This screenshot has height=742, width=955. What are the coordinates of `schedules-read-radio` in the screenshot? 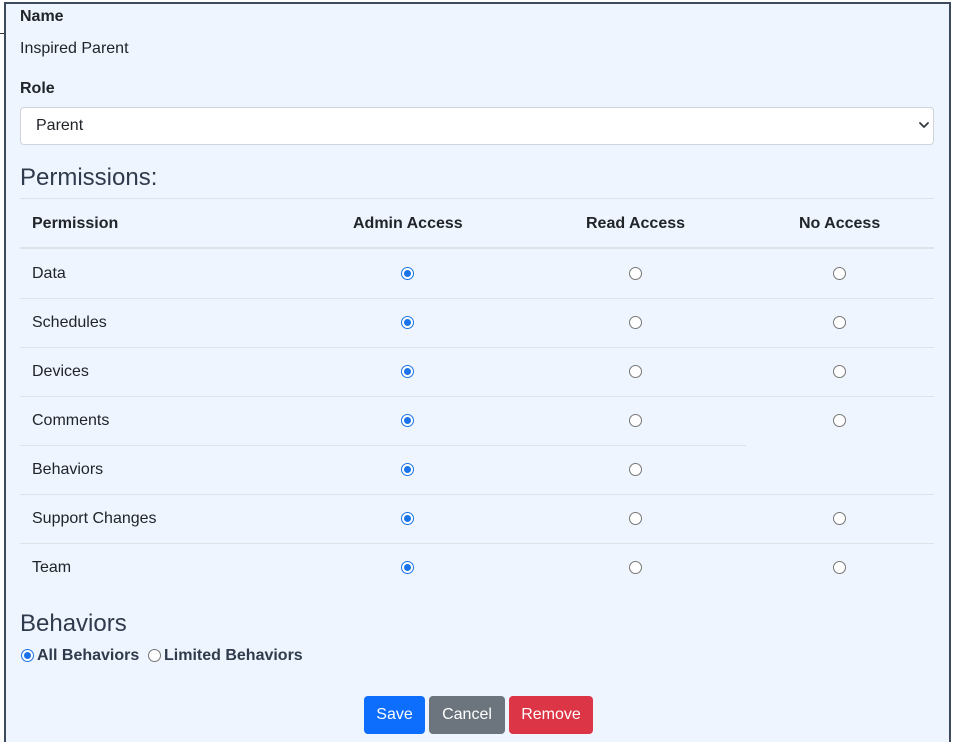 It's located at (635, 322).